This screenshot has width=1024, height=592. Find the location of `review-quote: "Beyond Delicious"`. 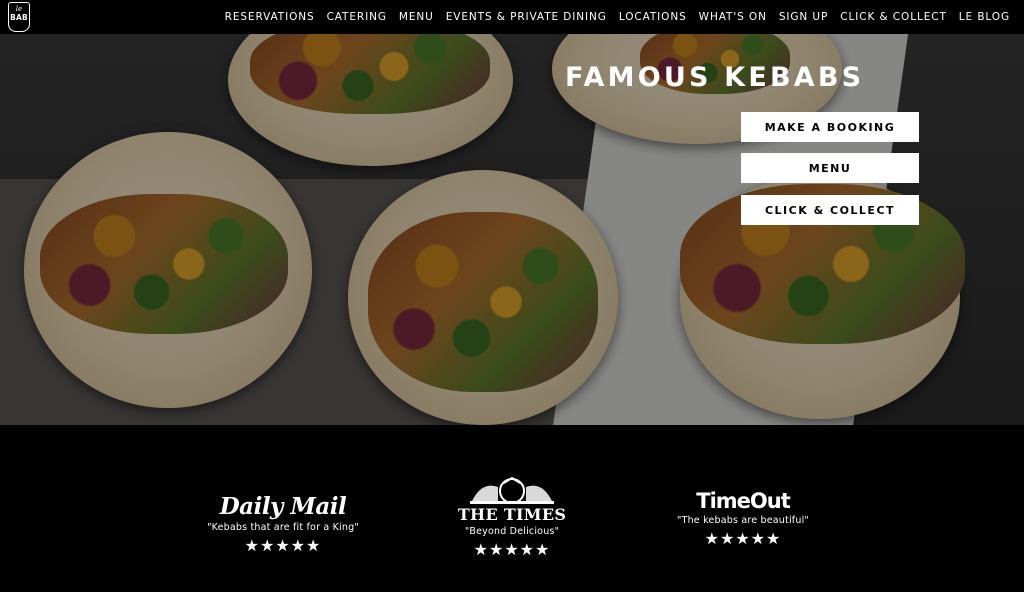

review-quote: "Beyond Delicious" is located at coordinates (512, 531).